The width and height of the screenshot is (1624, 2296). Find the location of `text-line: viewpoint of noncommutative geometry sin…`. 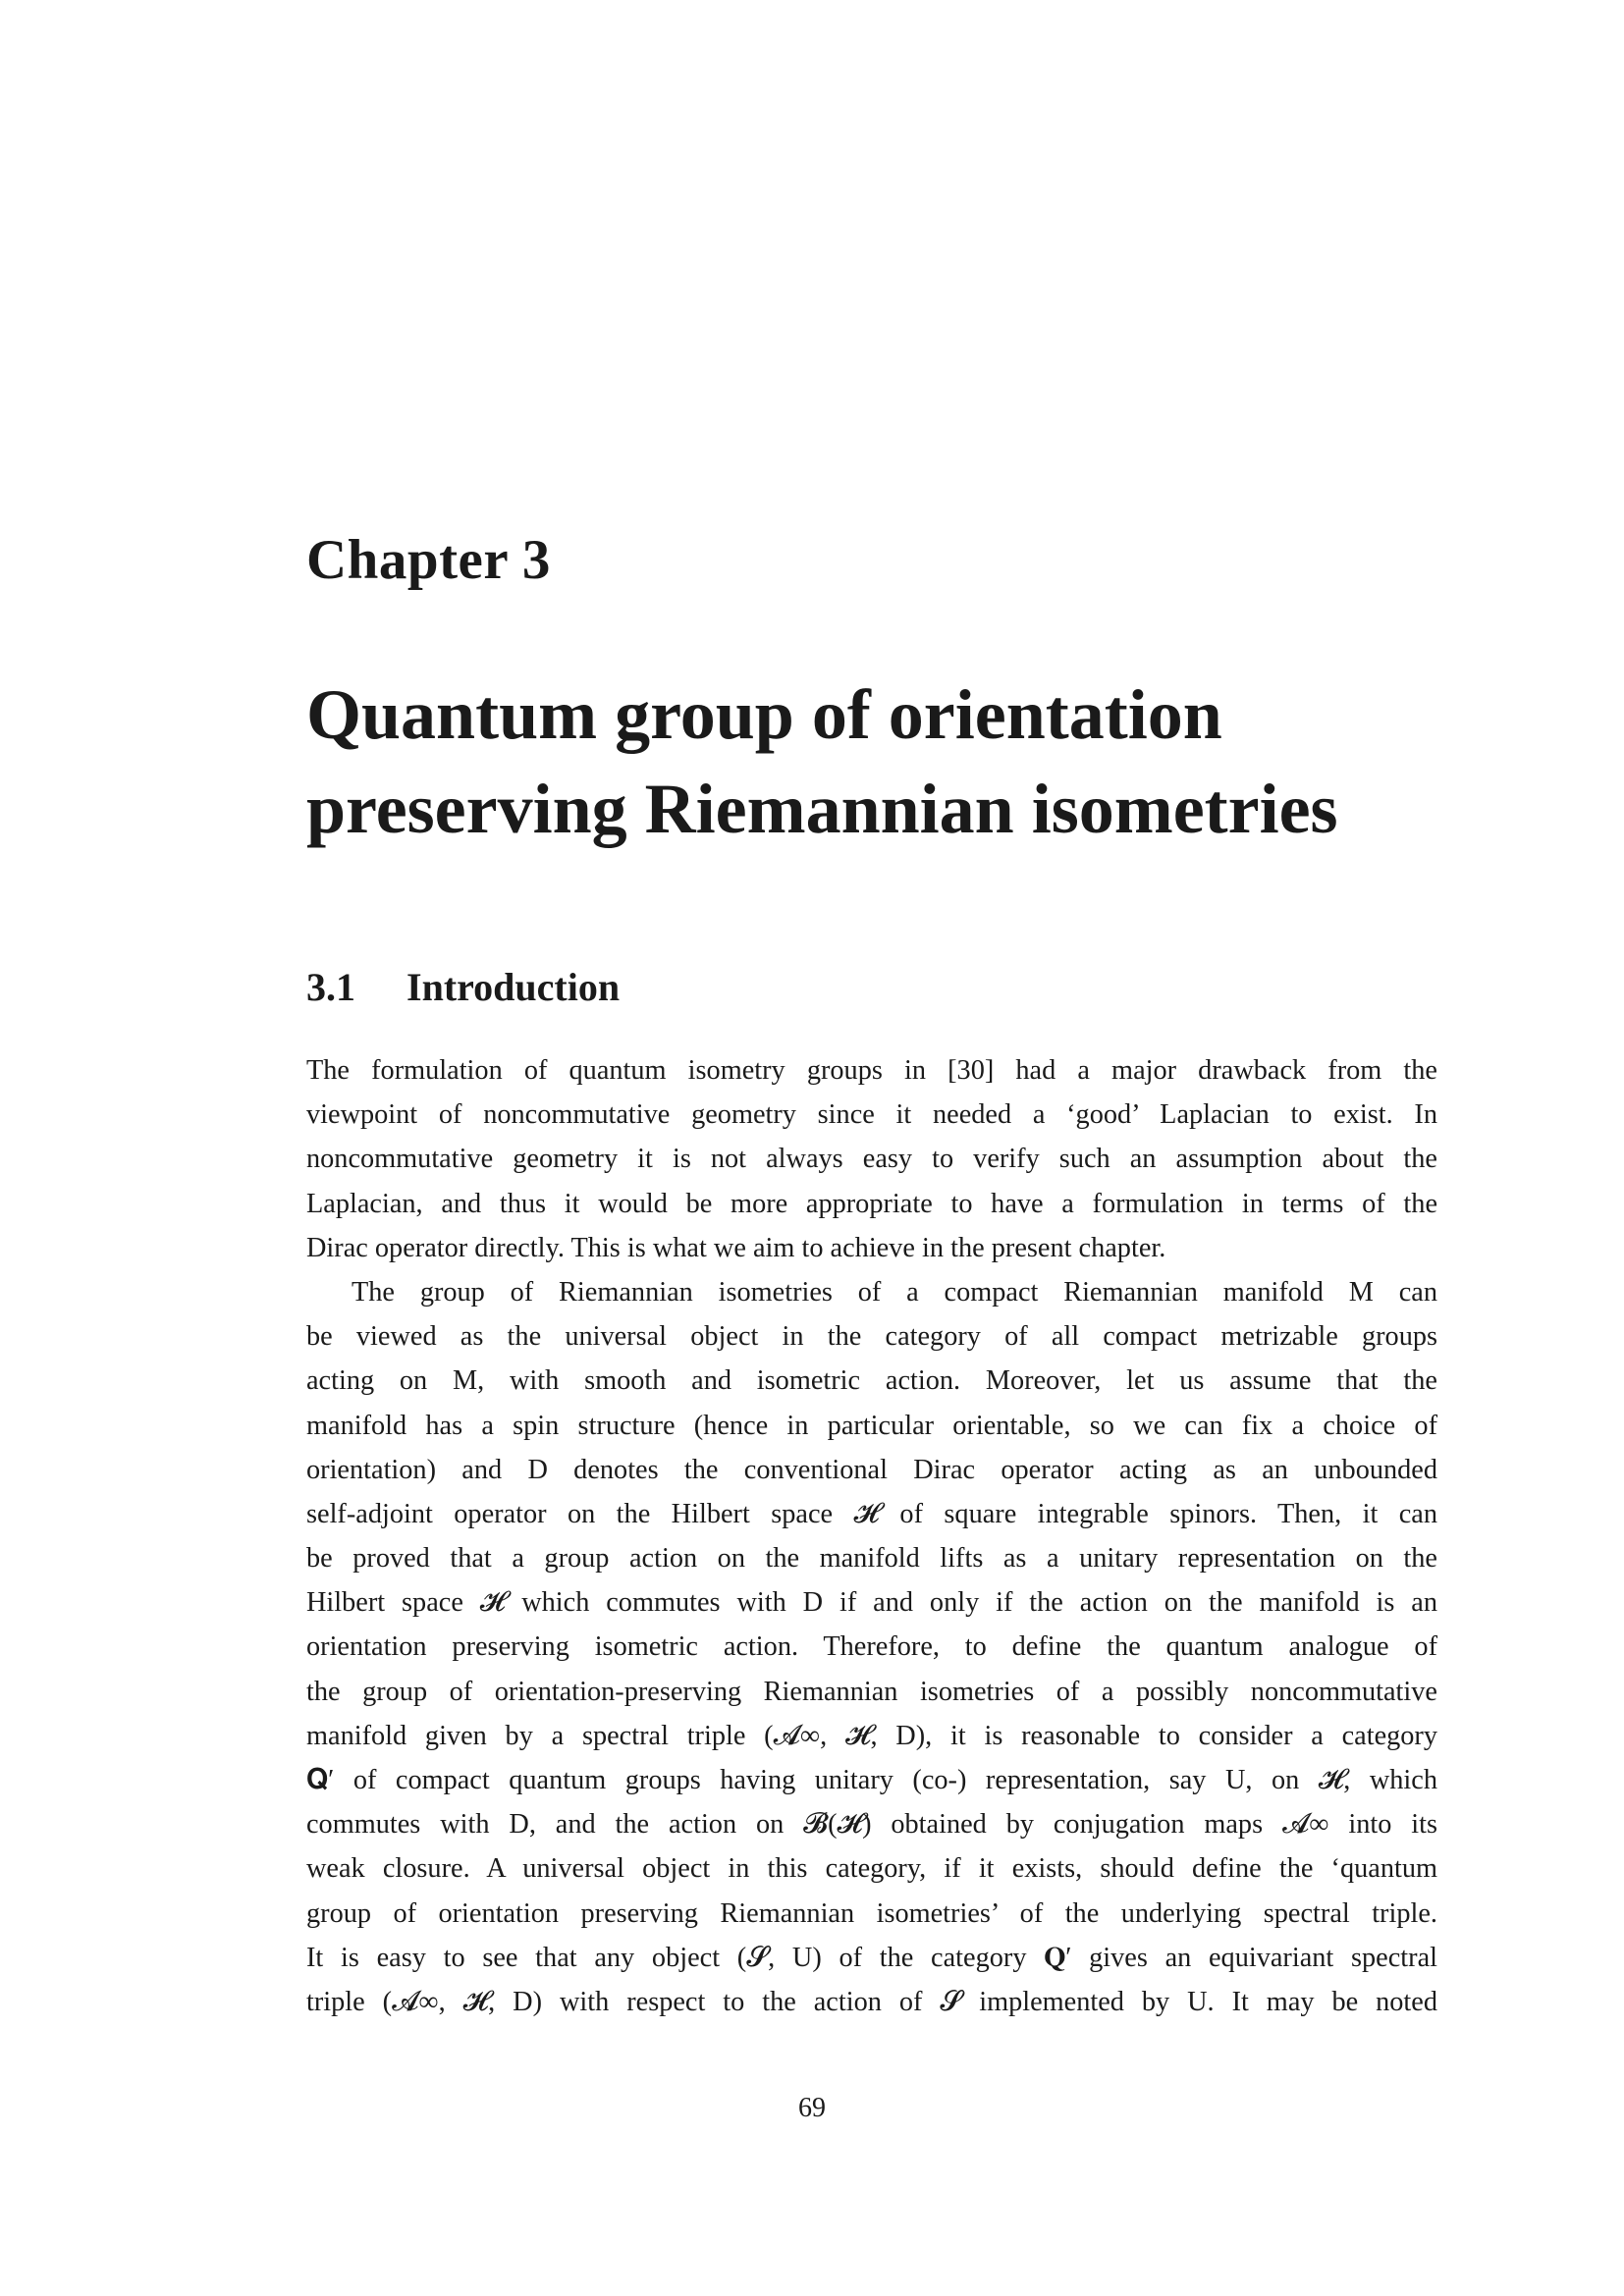

text-line: viewpoint of noncommutative geometry sin… is located at coordinates (871, 1115).